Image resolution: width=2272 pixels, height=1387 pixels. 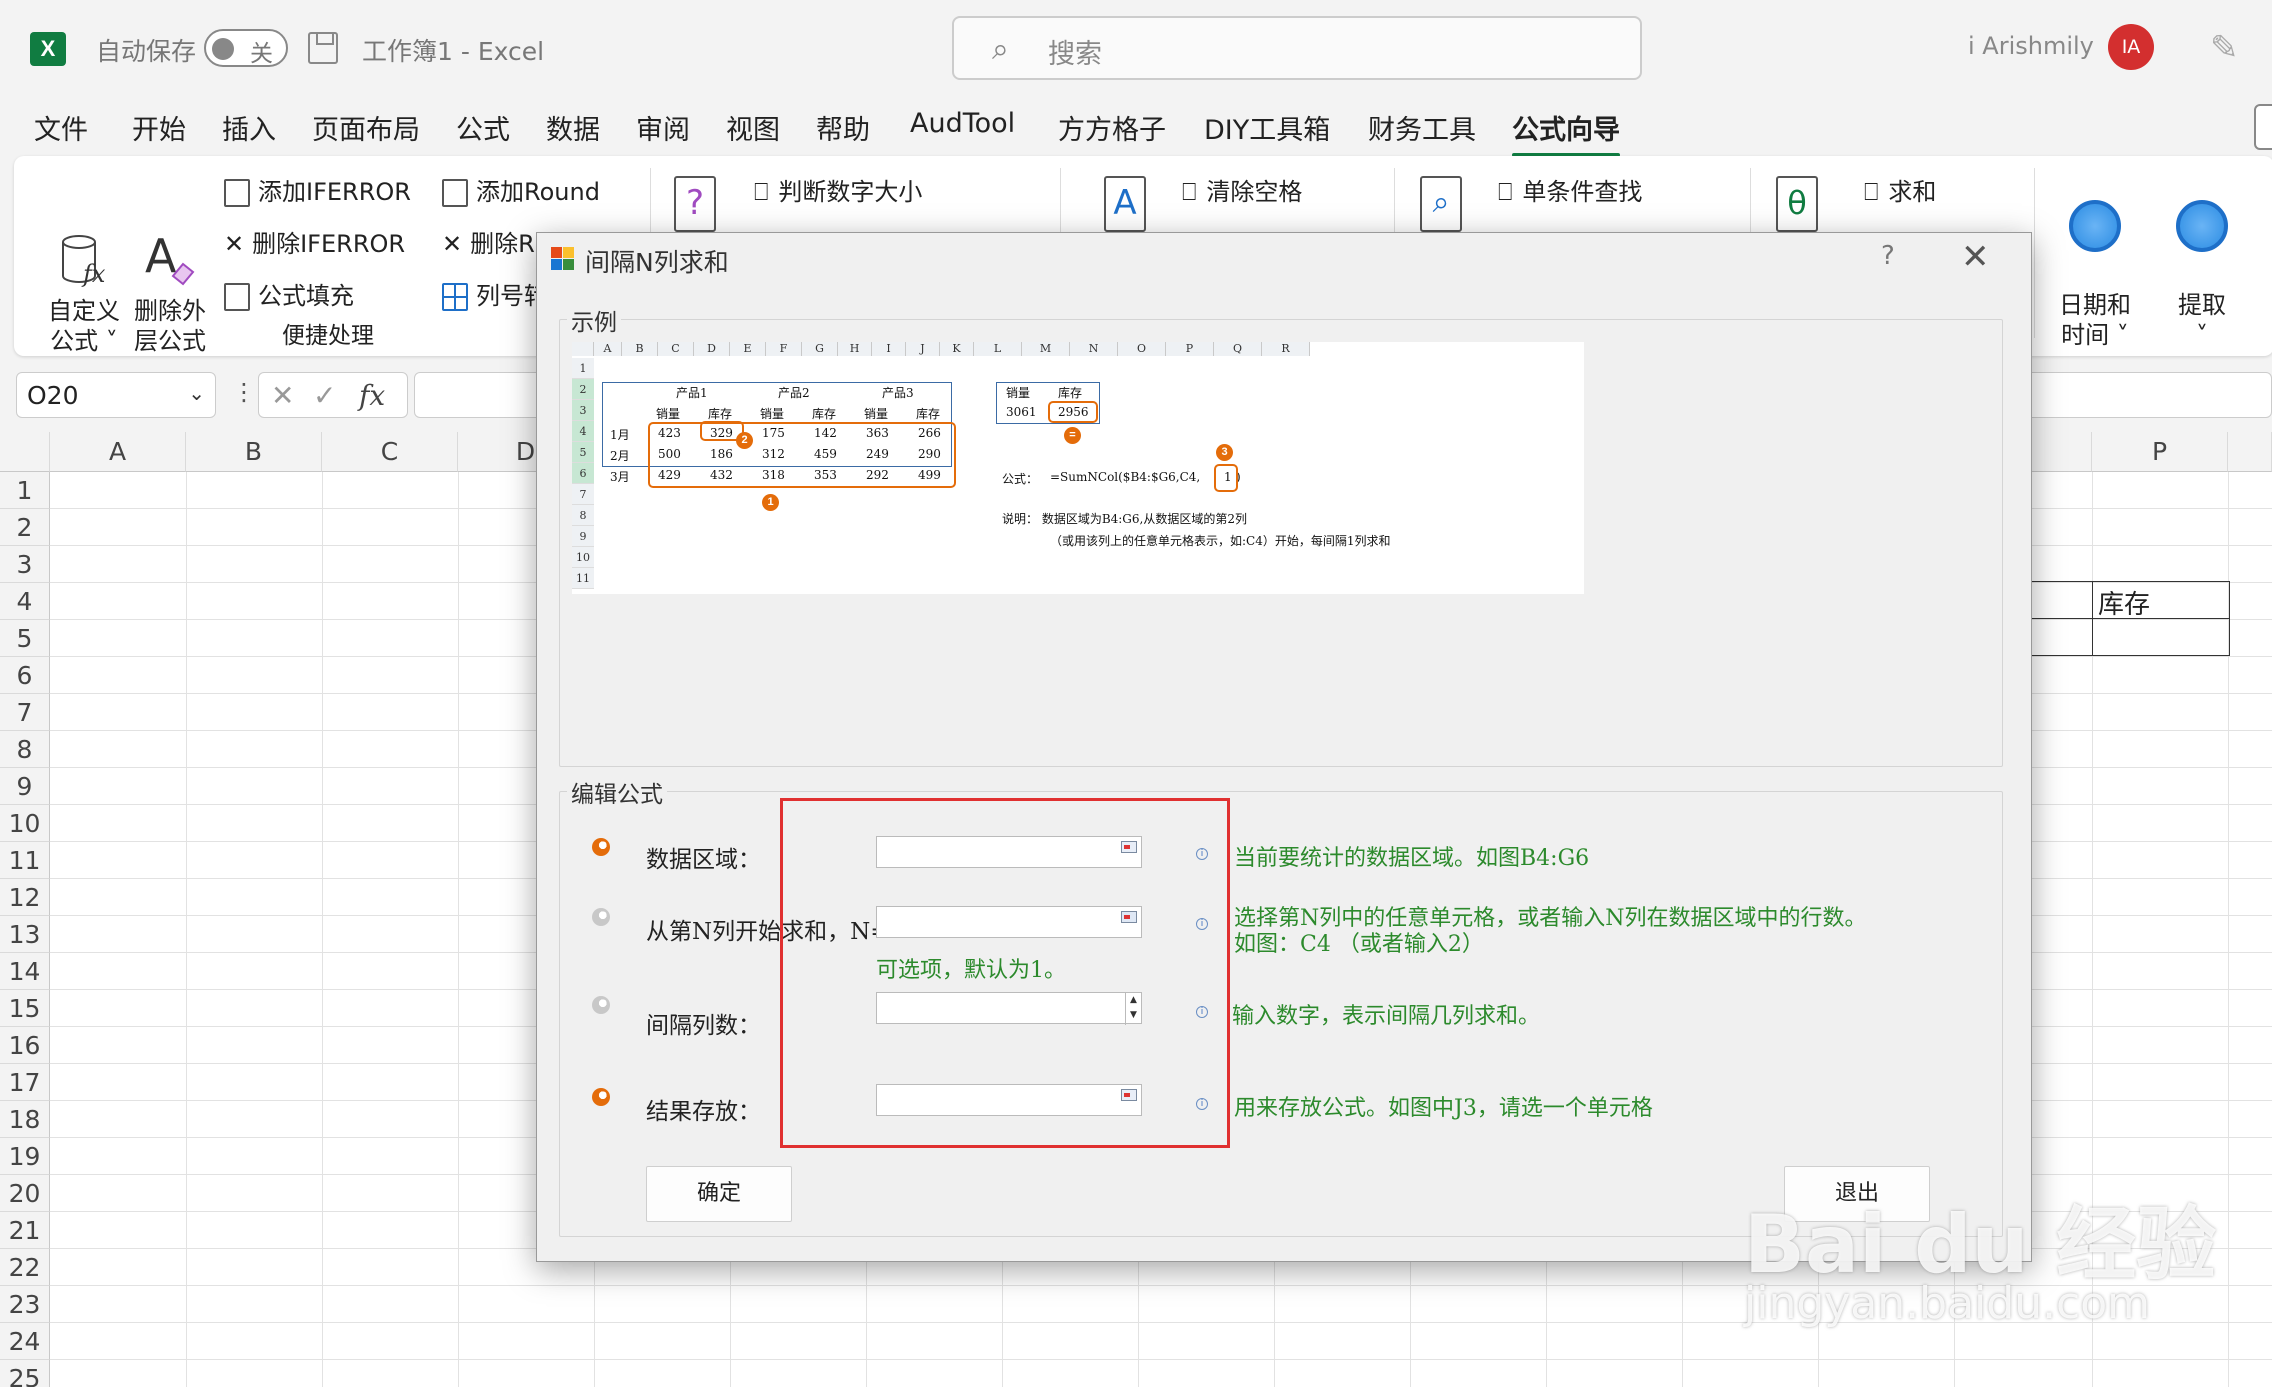 What do you see at coordinates (1021, 412) in the screenshot?
I see `result-value: 3061` at bounding box center [1021, 412].